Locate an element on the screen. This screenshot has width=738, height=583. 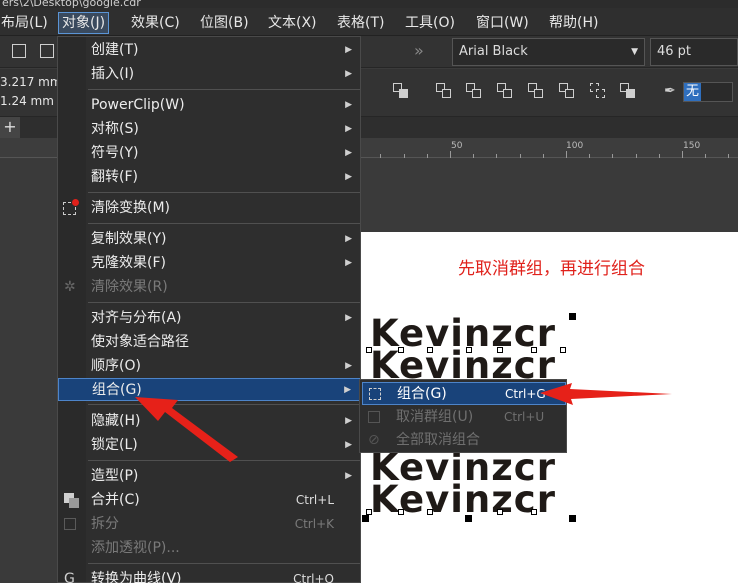
annotation-arrows is located at coordinates (403, 422).